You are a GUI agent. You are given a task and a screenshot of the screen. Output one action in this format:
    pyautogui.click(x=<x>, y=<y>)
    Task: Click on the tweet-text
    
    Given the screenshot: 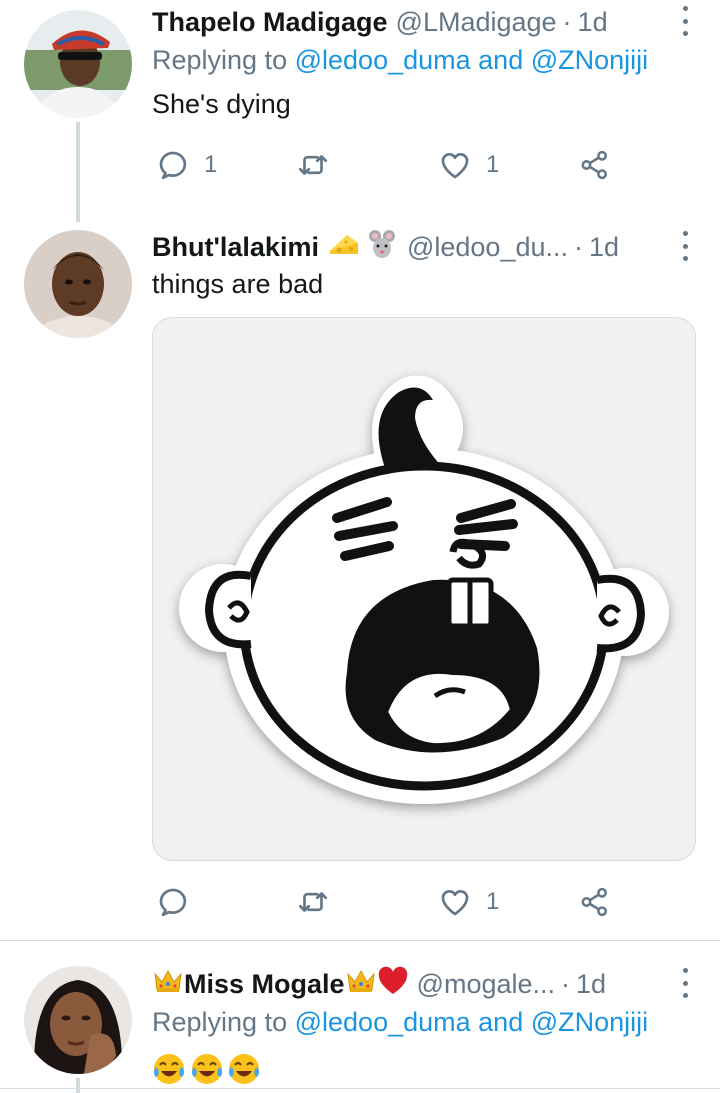 What is the action you would take?
    pyautogui.click(x=206, y=1070)
    